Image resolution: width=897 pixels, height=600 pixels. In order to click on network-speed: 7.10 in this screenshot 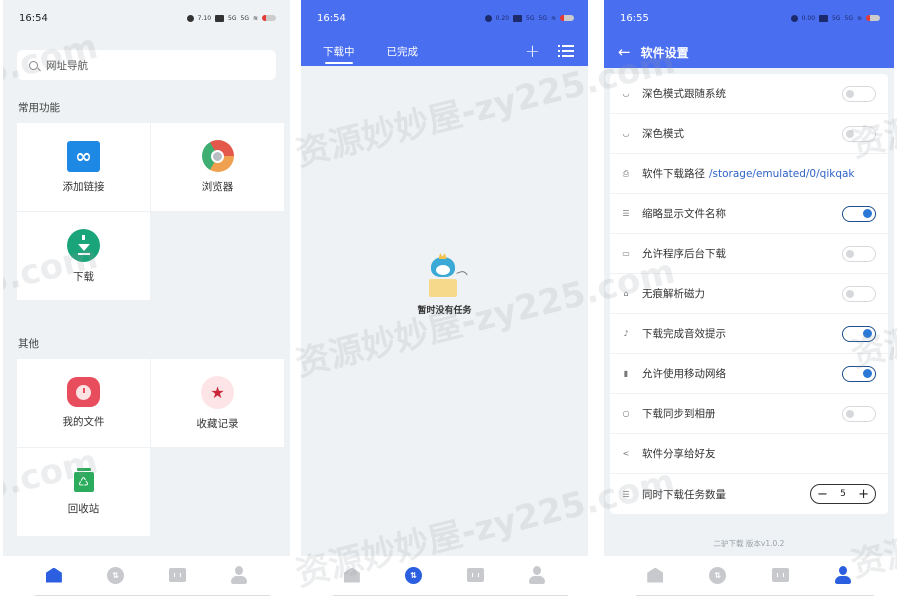, I will do `click(204, 18)`.